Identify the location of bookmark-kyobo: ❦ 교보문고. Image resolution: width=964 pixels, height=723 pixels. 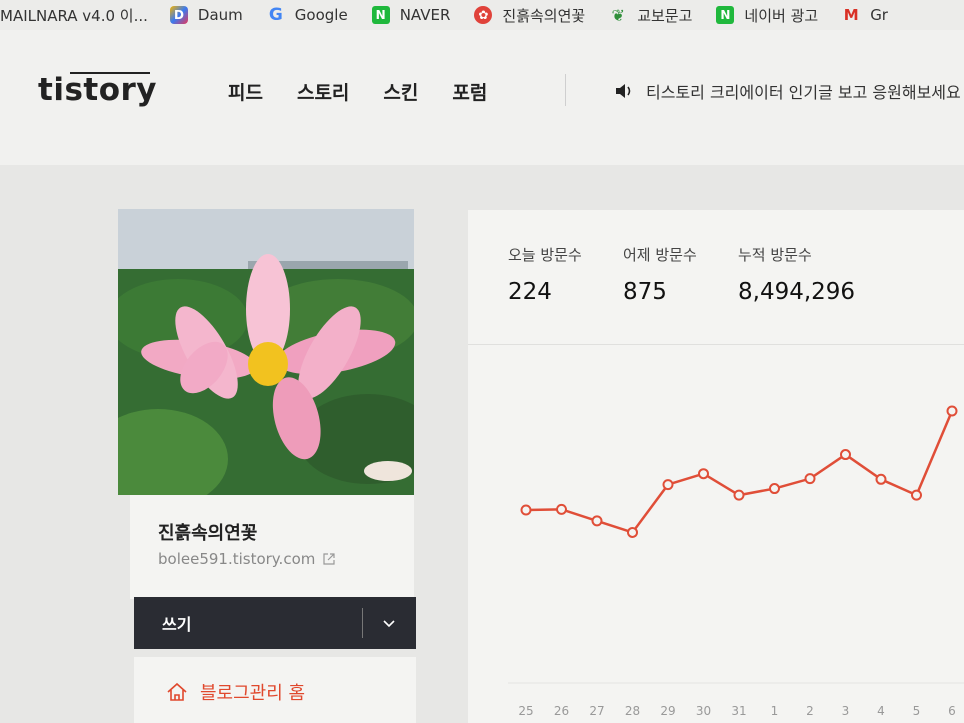
(651, 15).